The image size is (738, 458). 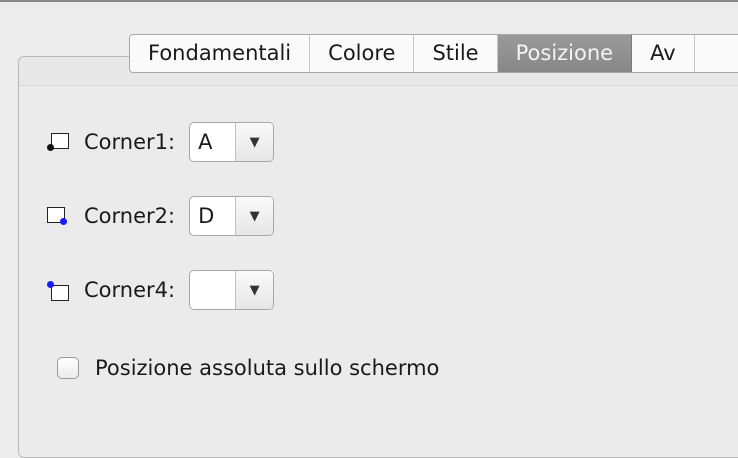 I want to click on absolute-position-row: Posizione assoluta sullo schermo, so click(x=248, y=368).